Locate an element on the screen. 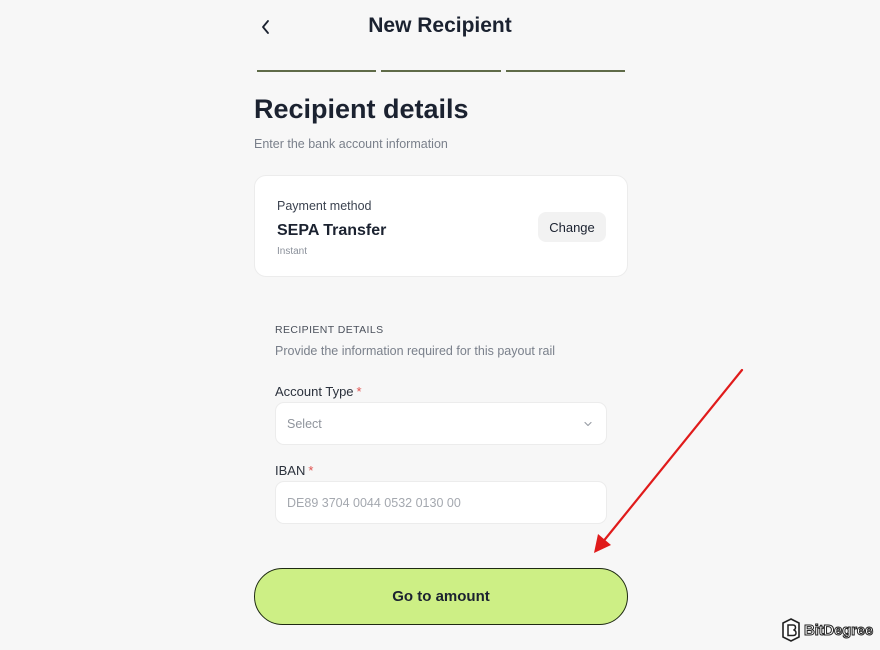  section-heading: RECIPIENT DETAILS is located at coordinates (329, 330).